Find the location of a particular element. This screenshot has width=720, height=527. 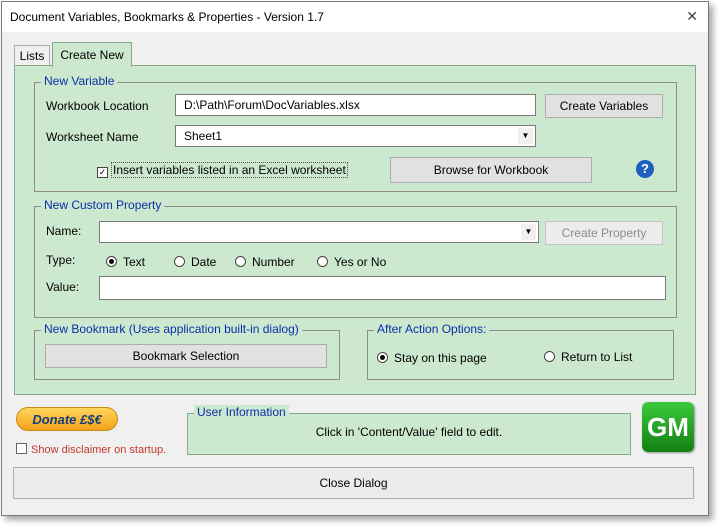

type-radio-number: Number is located at coordinates (265, 262).